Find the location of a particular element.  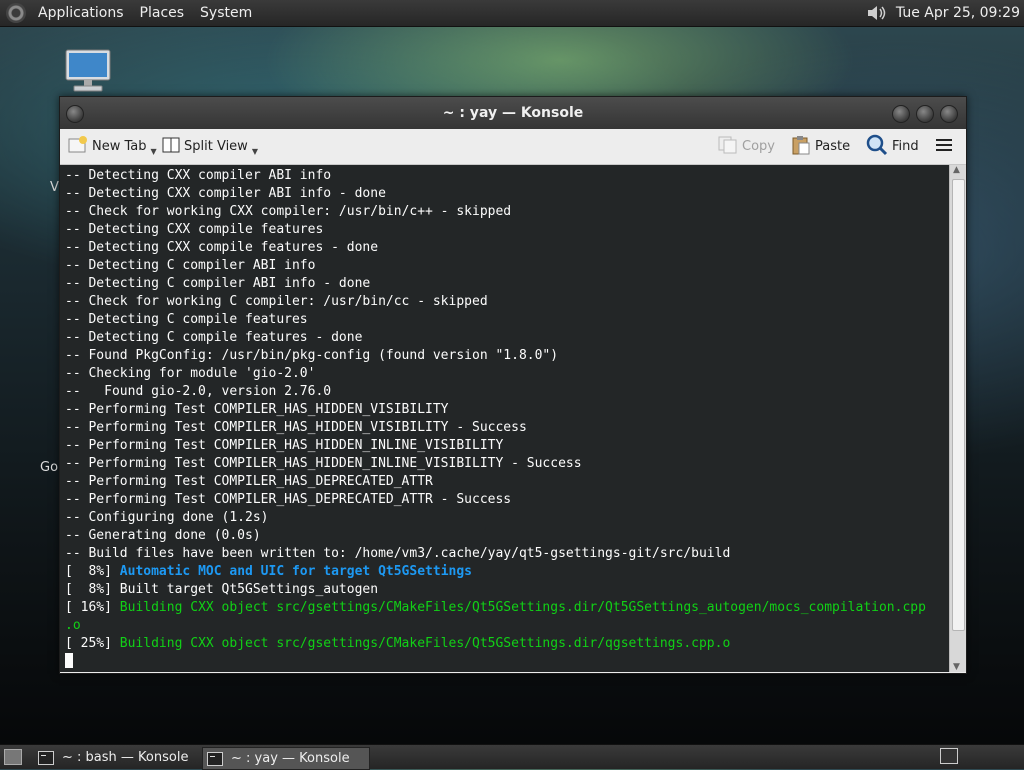

panel-tray: Tue Apr 25, 09:29 is located at coordinates (945, 13).